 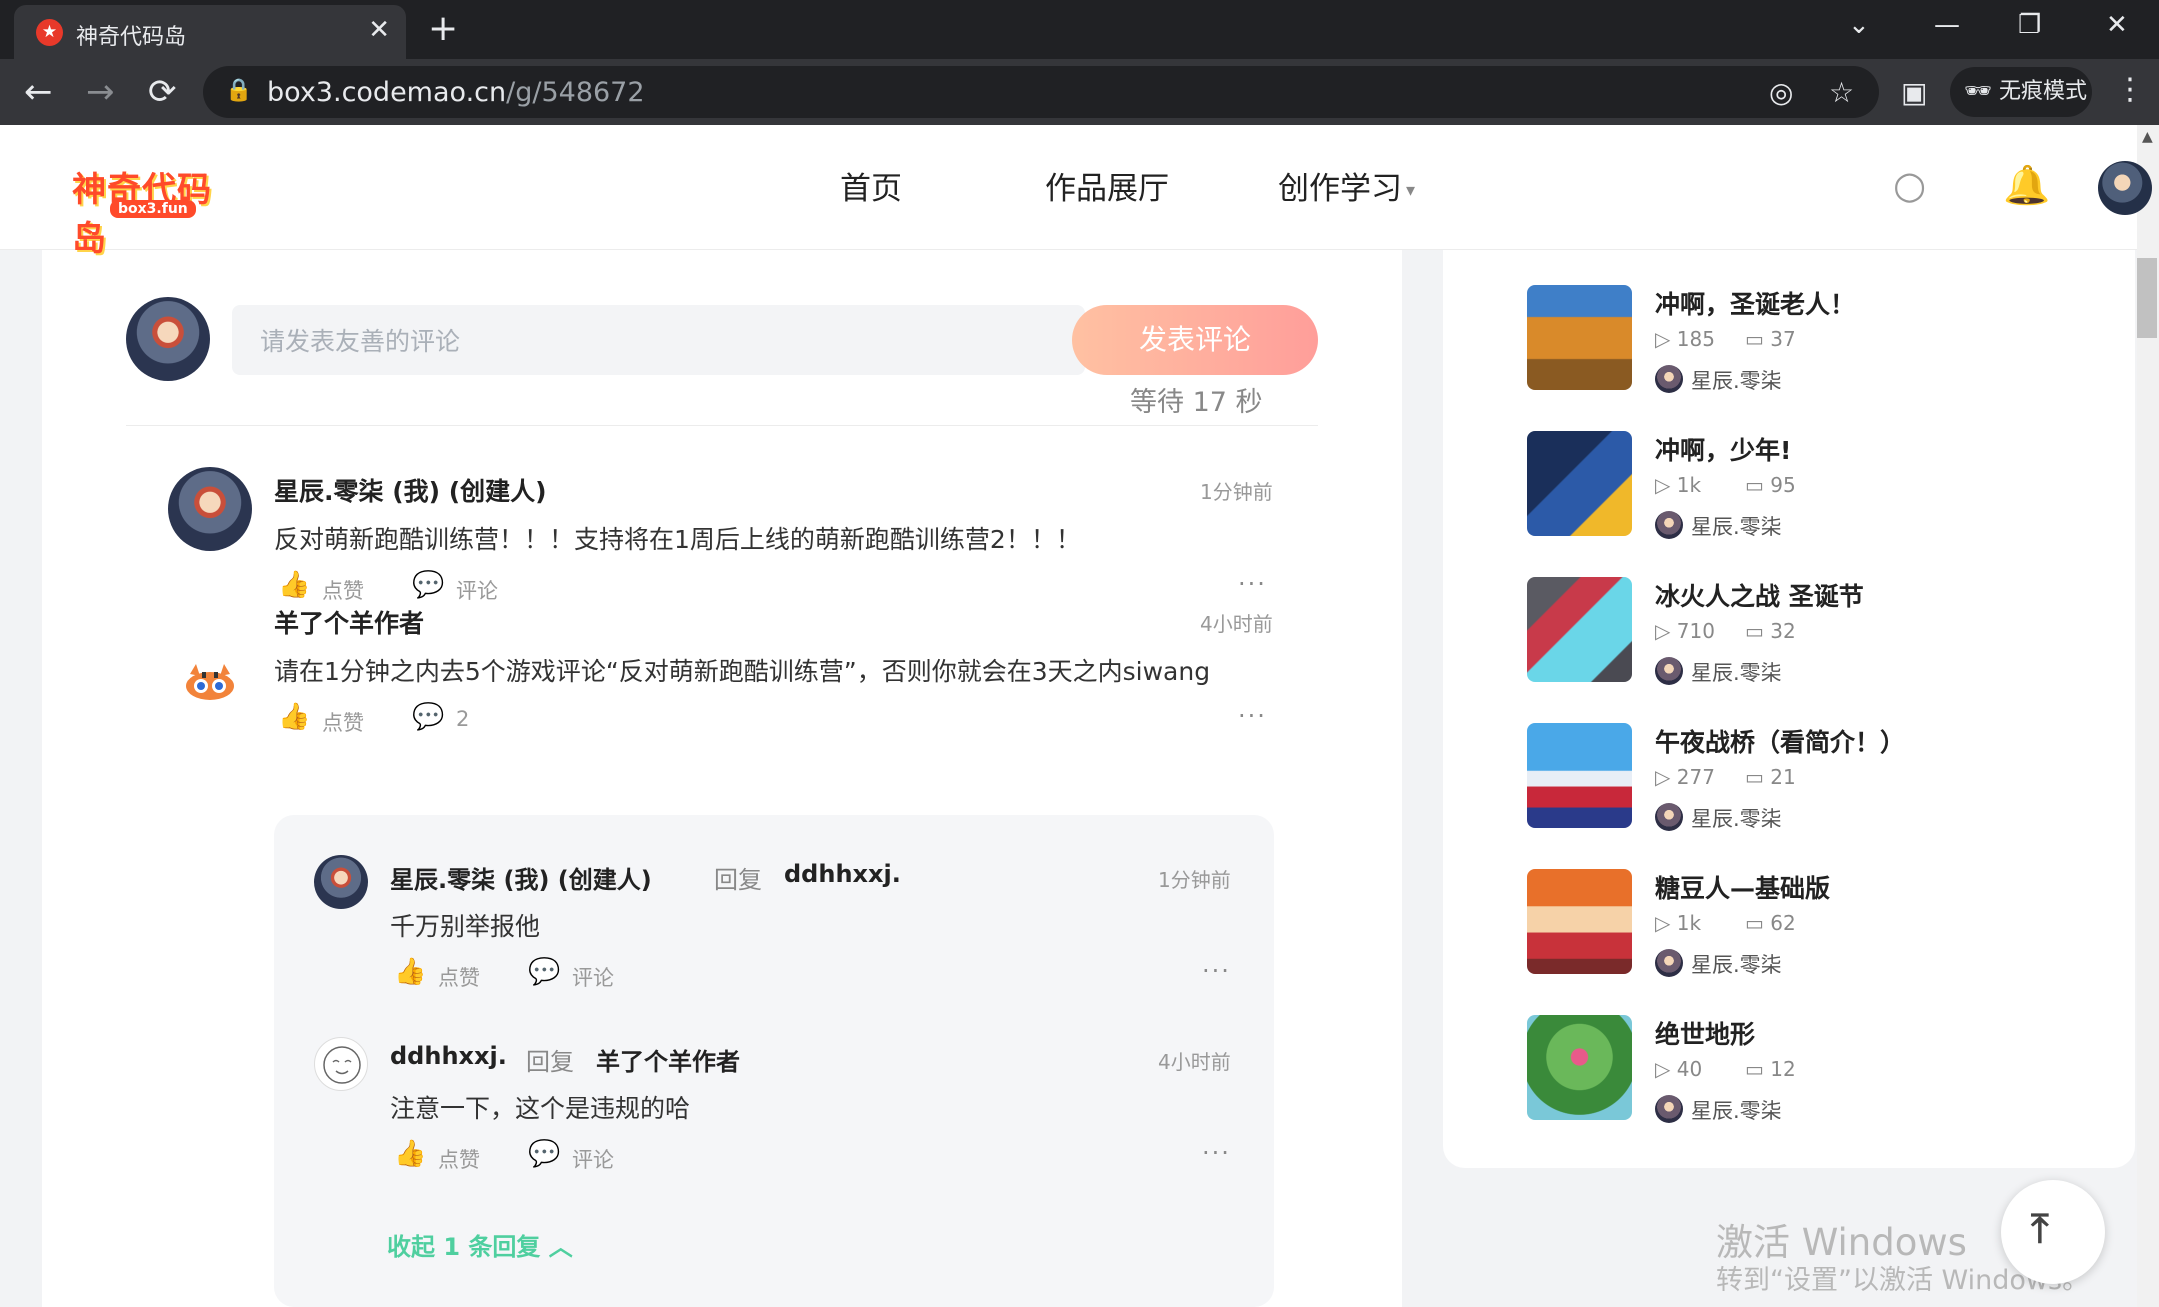 I want to click on reload-icon: ⟳, so click(x=162, y=92).